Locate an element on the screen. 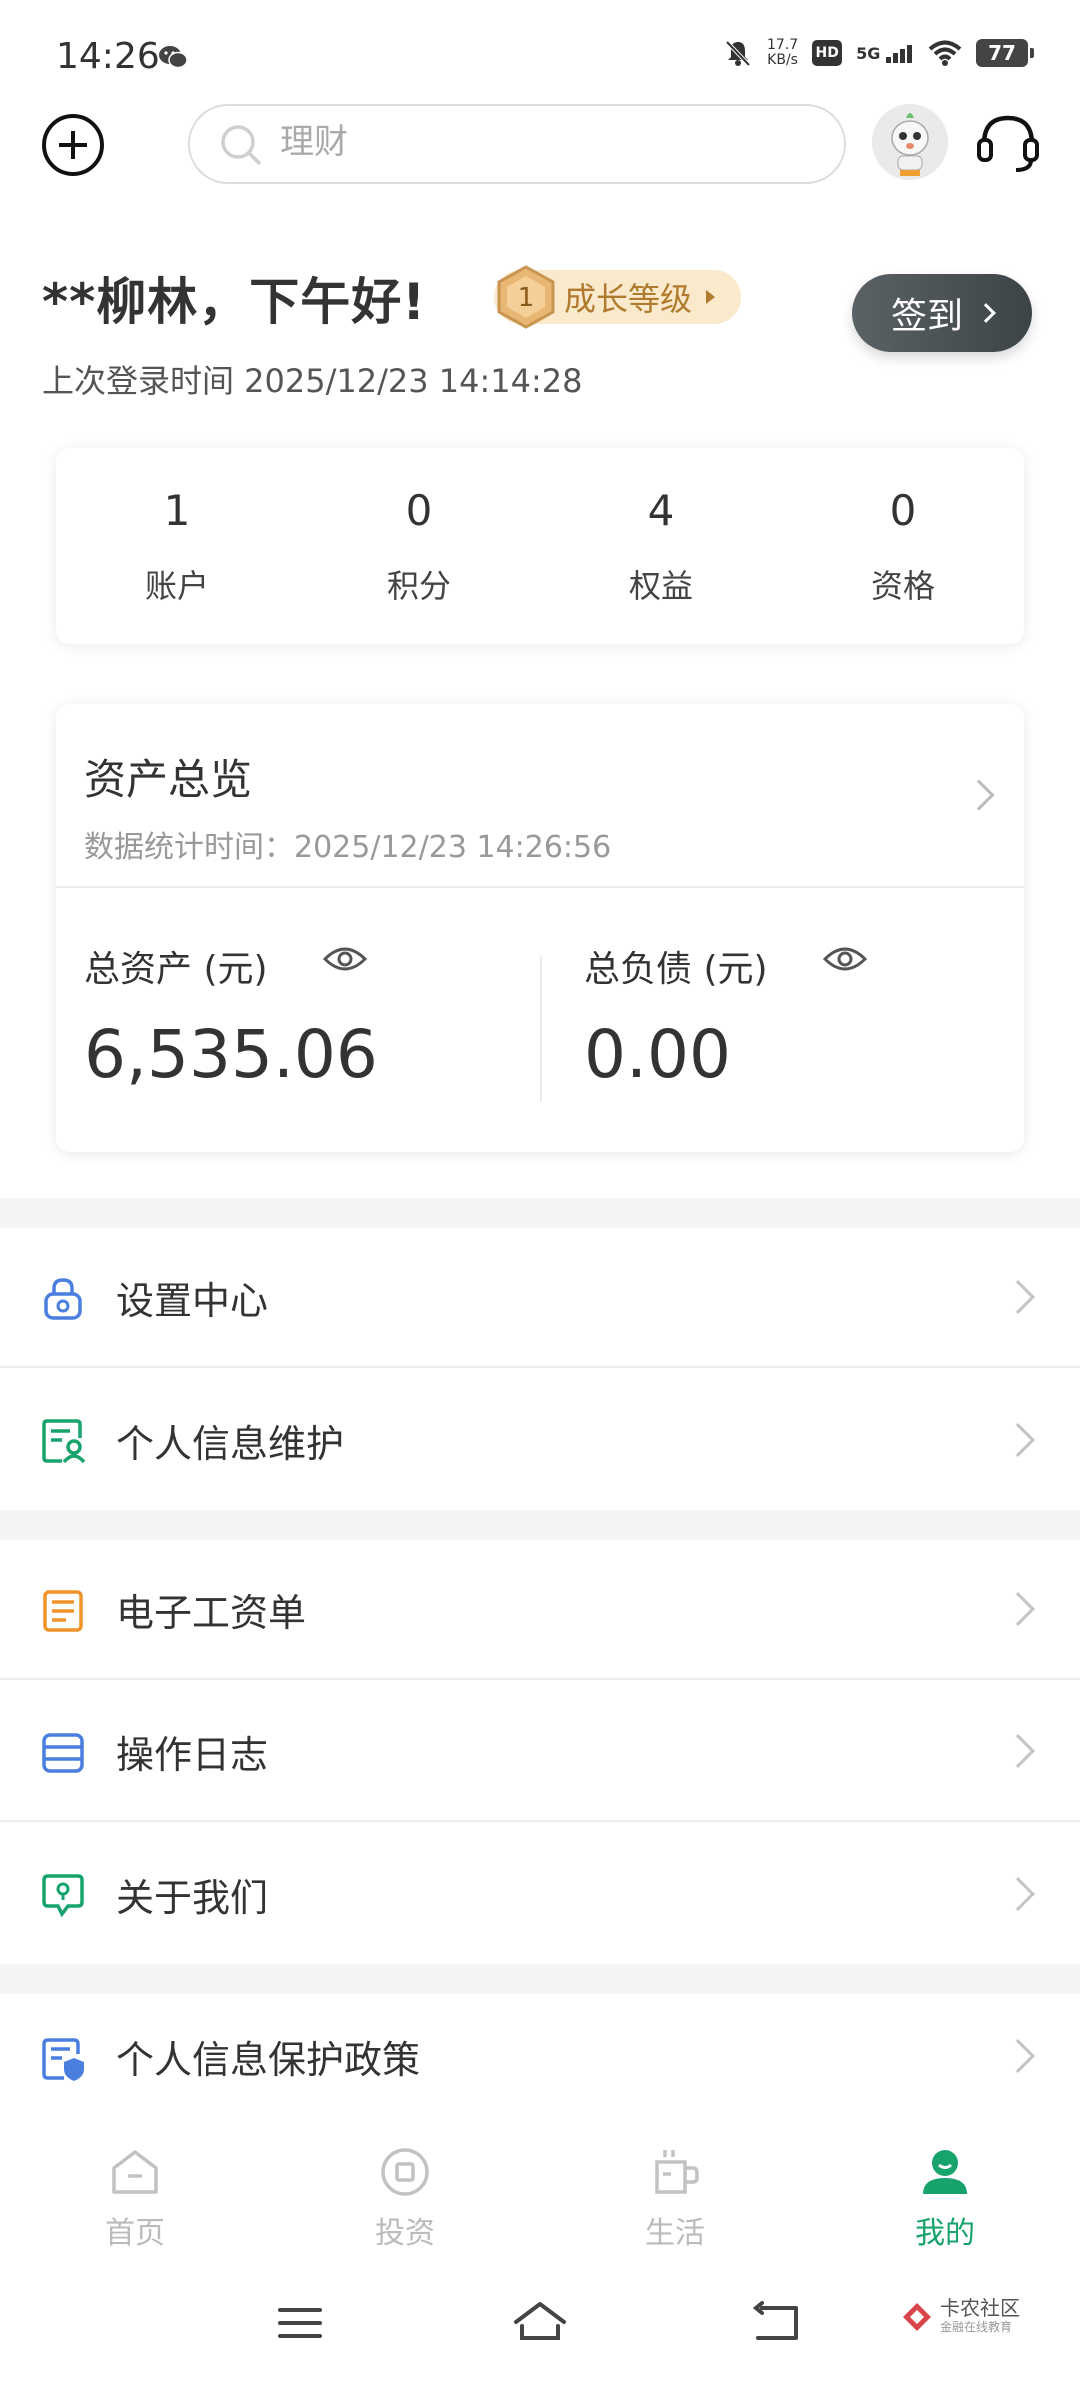 The height and width of the screenshot is (2388, 1080). total-liabilities-value: 0.00 is located at coordinates (657, 1054).